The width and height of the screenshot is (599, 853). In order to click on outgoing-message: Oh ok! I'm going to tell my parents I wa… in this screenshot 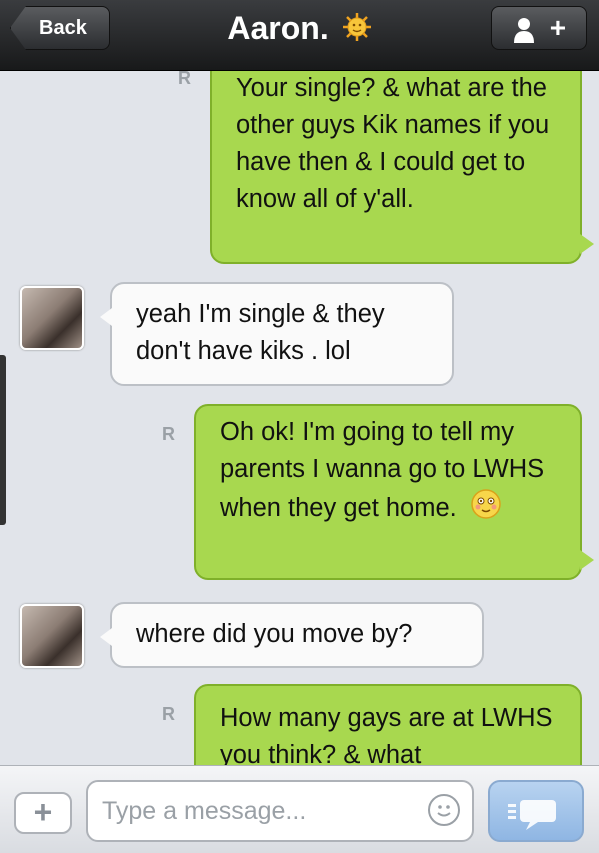, I will do `click(394, 492)`.